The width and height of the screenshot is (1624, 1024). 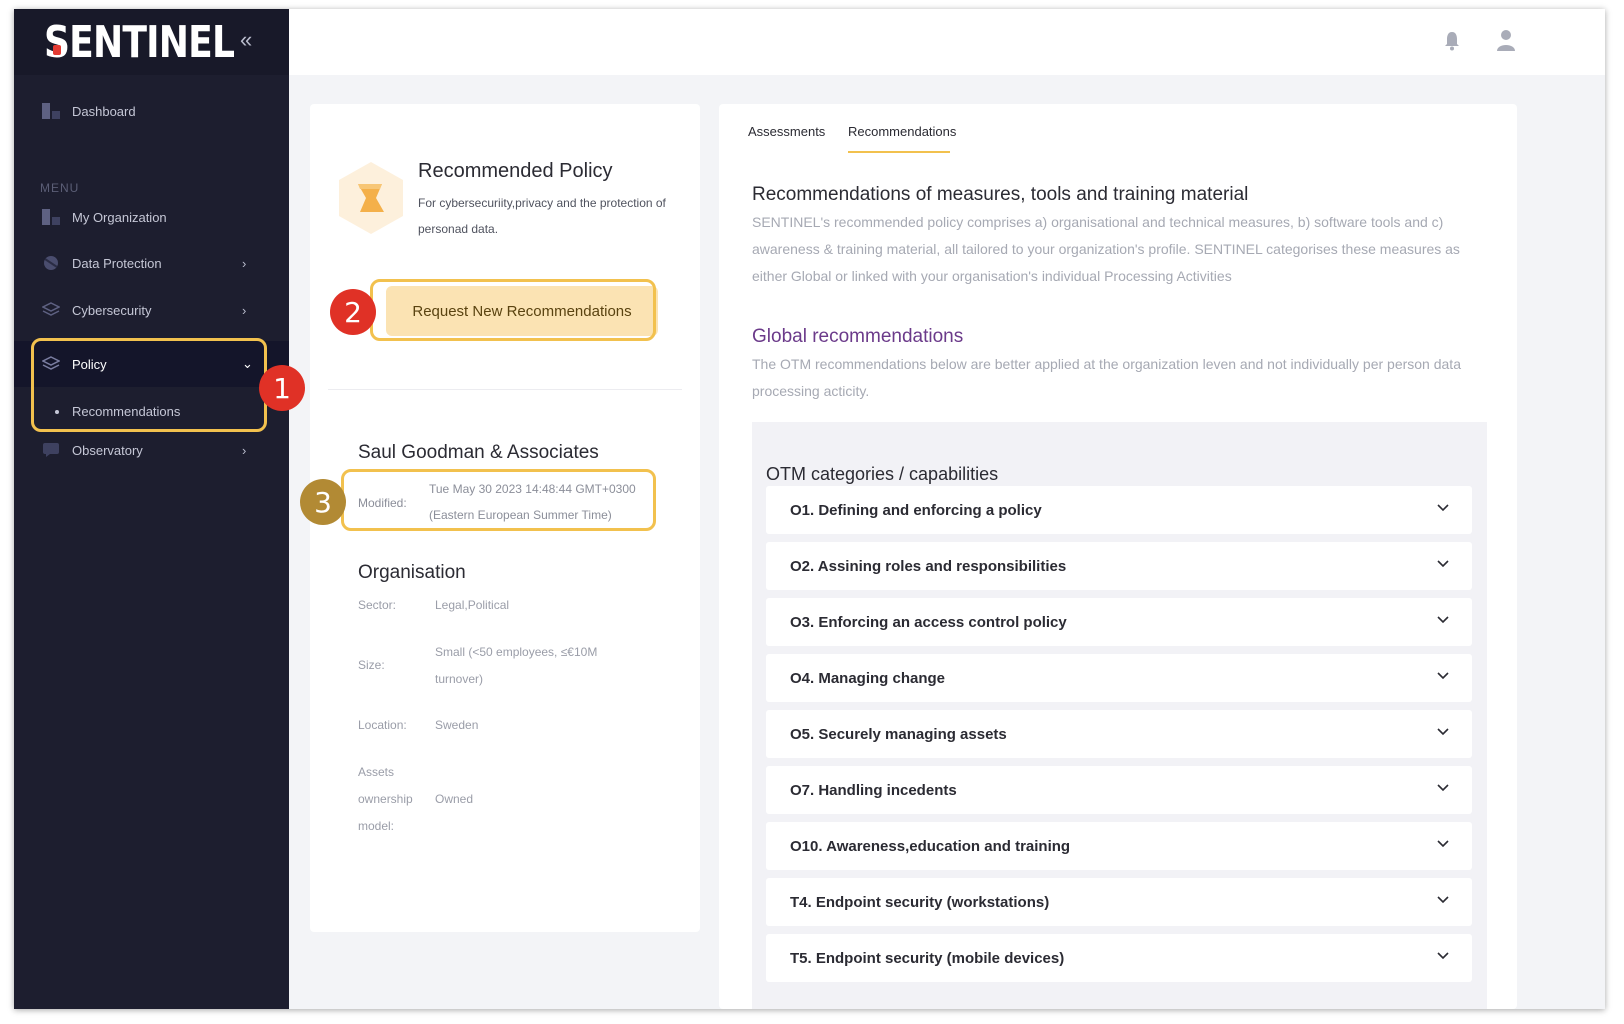 What do you see at coordinates (928, 566) in the screenshot?
I see `otm-item-label: O2. Assining roles and responsibilities` at bounding box center [928, 566].